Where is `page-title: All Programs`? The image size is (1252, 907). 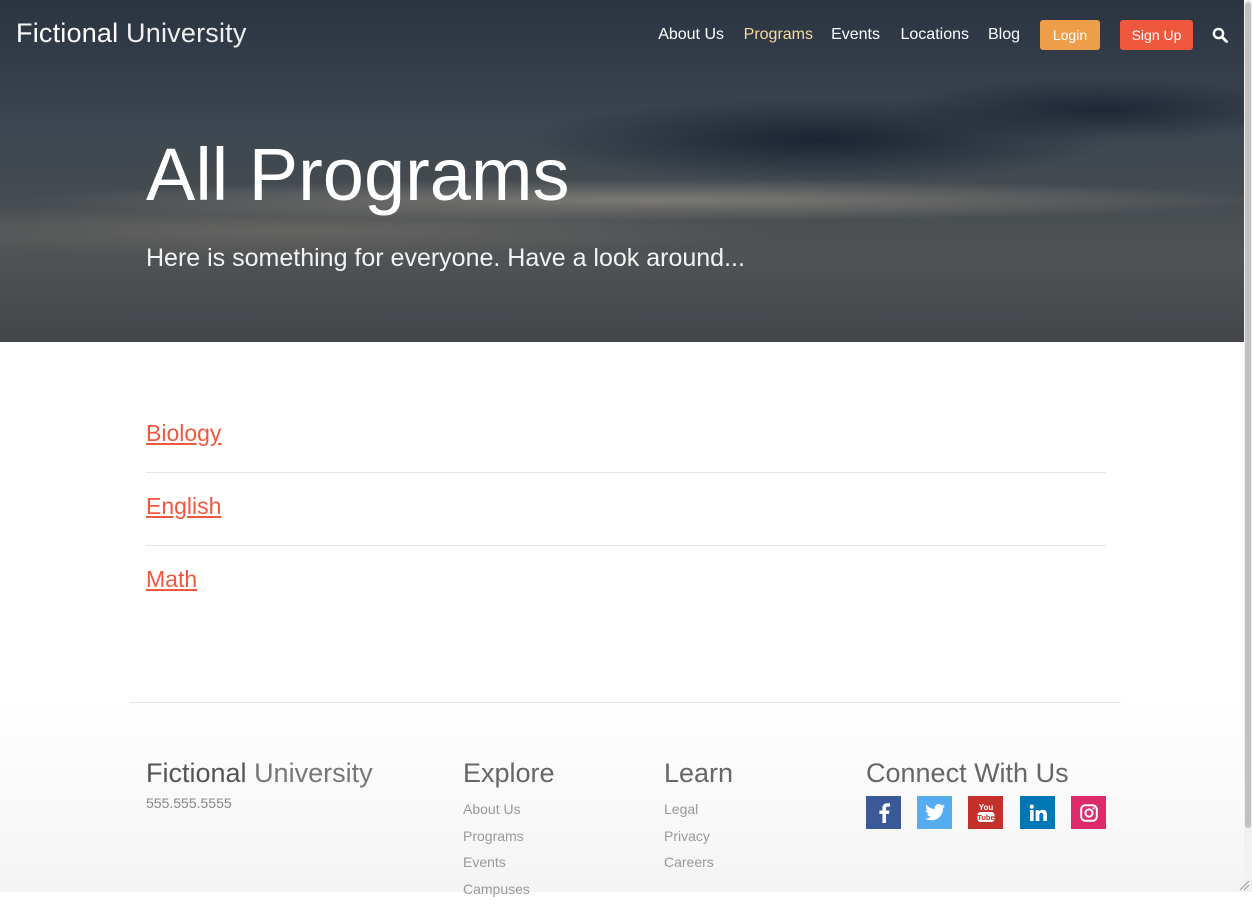
page-title: All Programs is located at coordinates (358, 174).